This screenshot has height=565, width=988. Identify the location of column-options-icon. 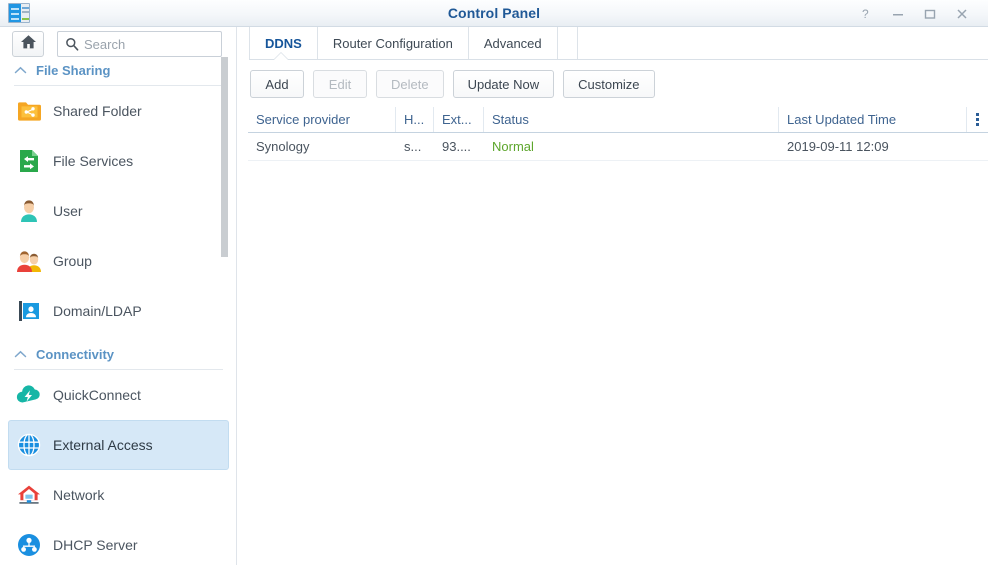
(977, 119).